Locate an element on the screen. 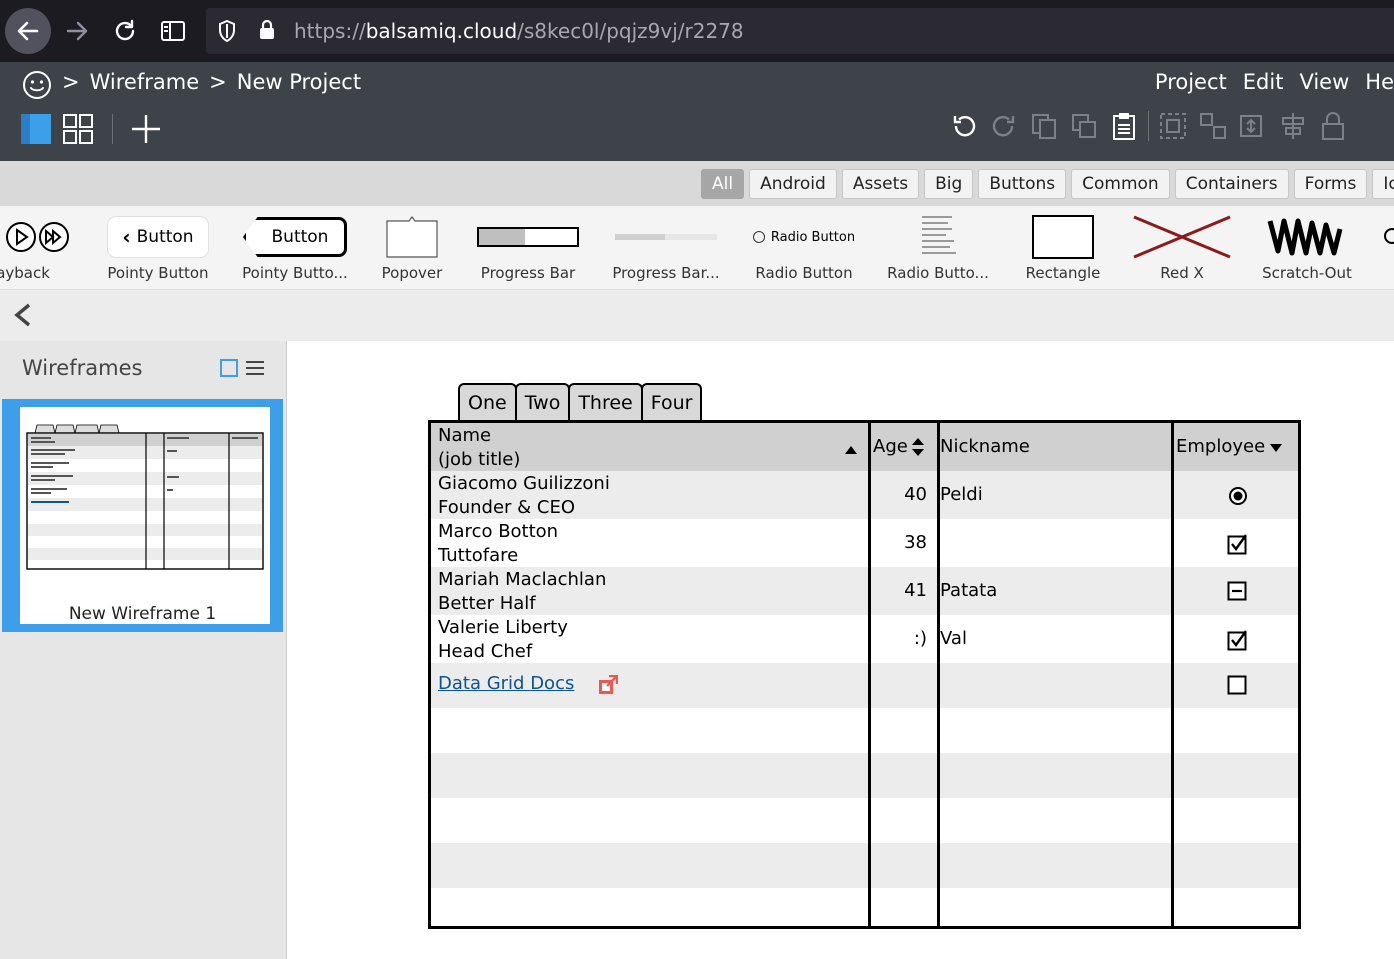 The image size is (1394, 959). tab-four: Four is located at coordinates (671, 402).